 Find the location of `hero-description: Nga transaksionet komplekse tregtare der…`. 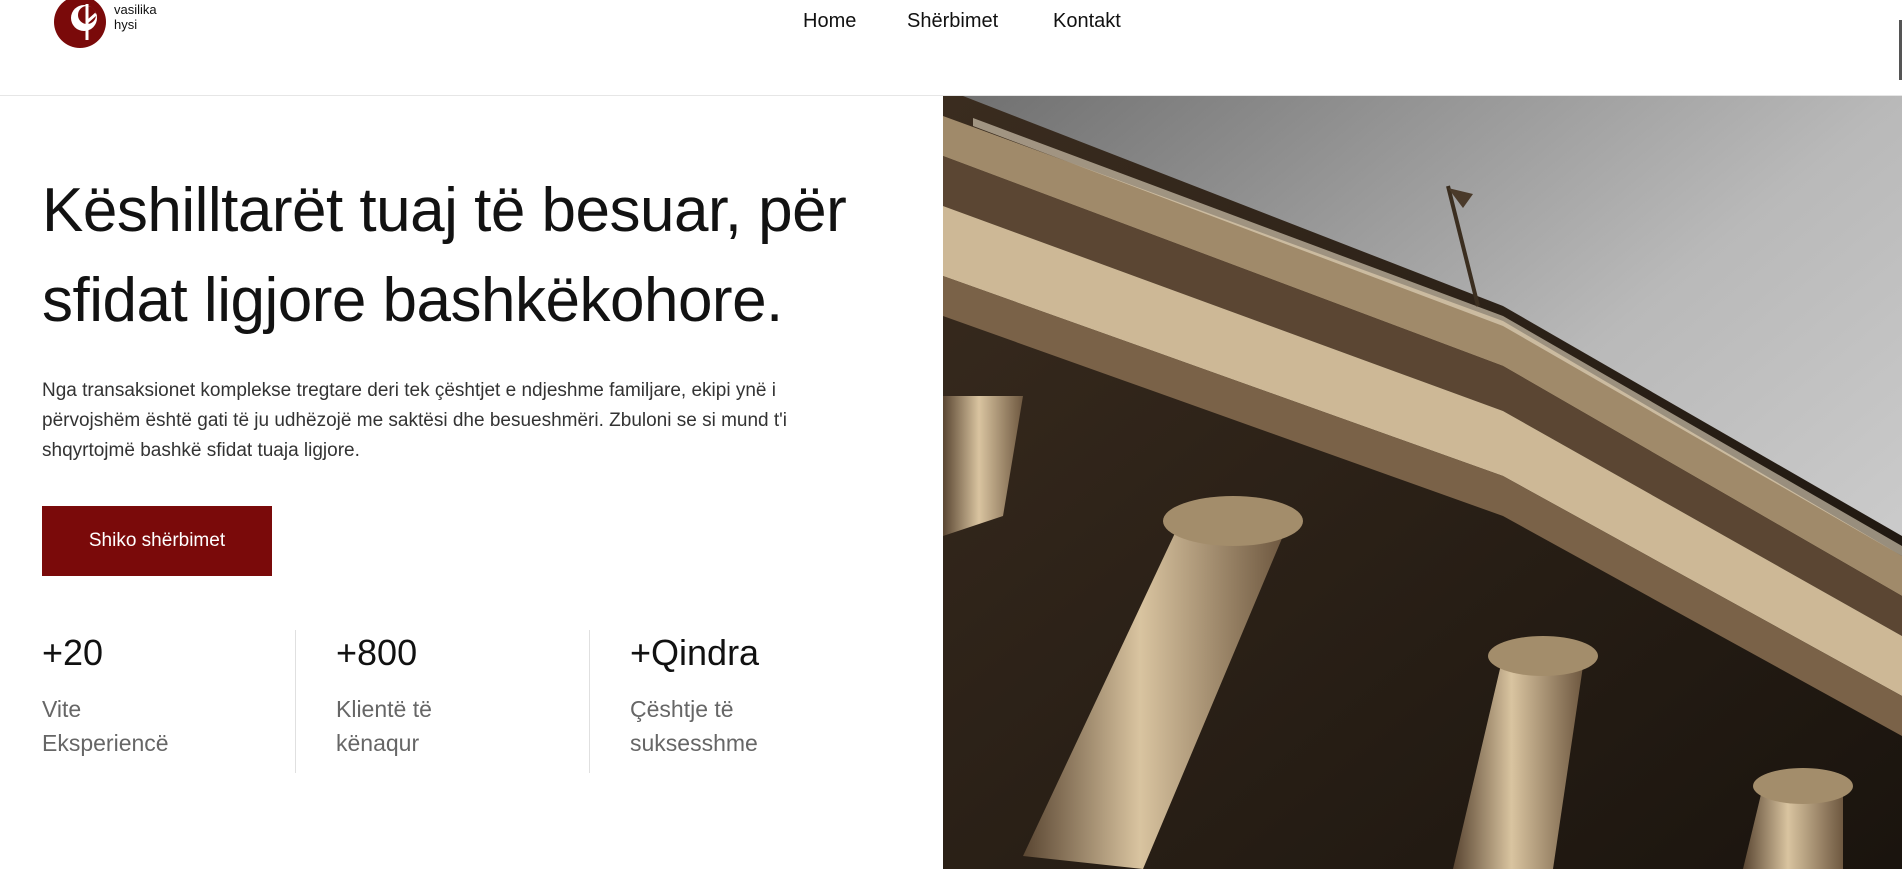

hero-description: Nga transaksionet komplekse tregtare der… is located at coordinates (415, 420).